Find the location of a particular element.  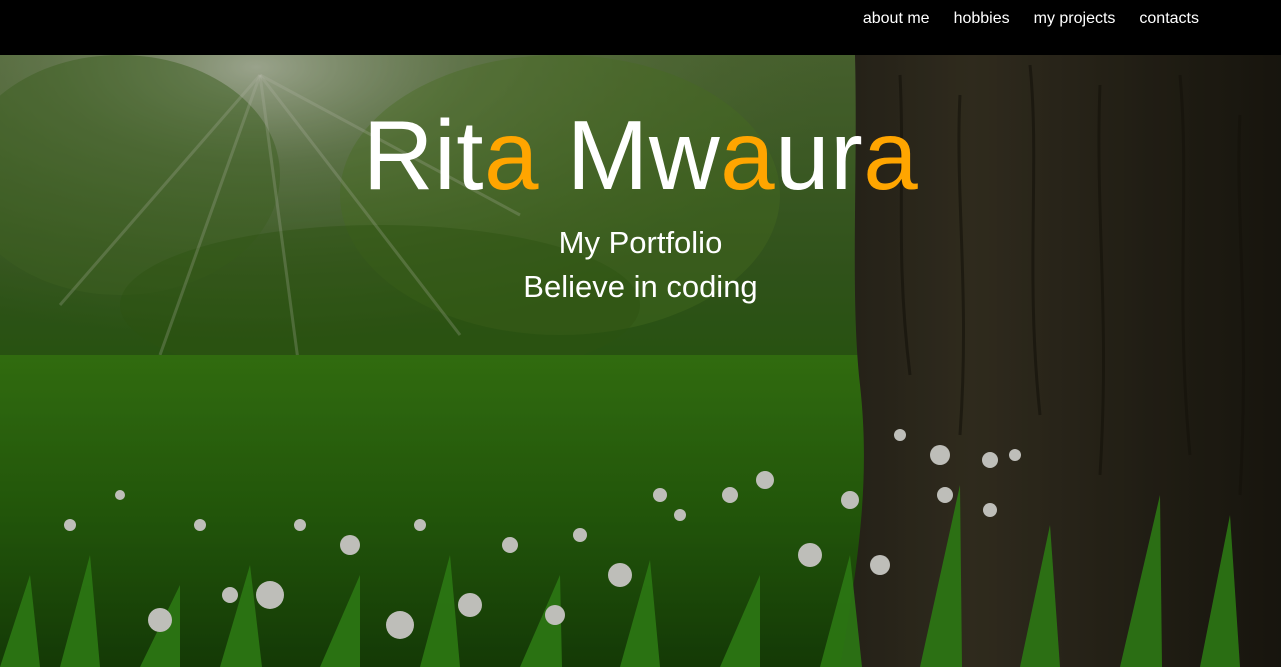

nav-link-about-me: about me is located at coordinates (896, 19).